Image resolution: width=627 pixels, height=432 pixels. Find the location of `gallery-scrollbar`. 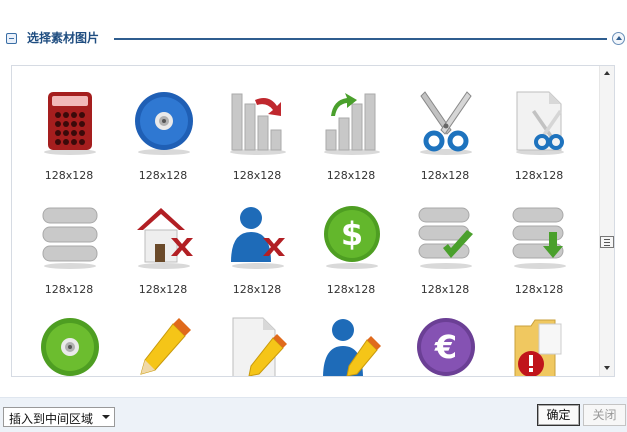

gallery-scrollbar is located at coordinates (606, 221).